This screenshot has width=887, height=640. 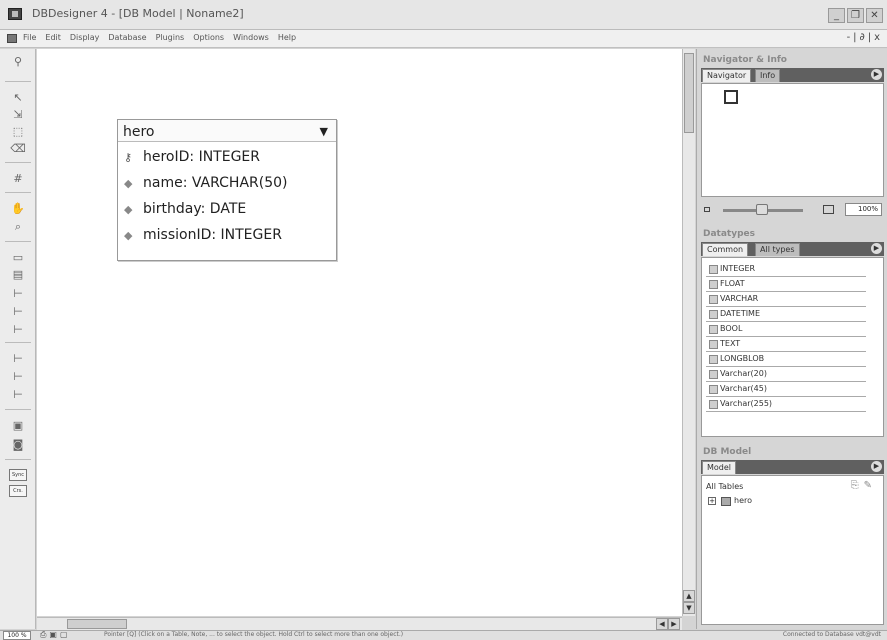 I want to click on menu-database: Database, so click(x=127, y=37).